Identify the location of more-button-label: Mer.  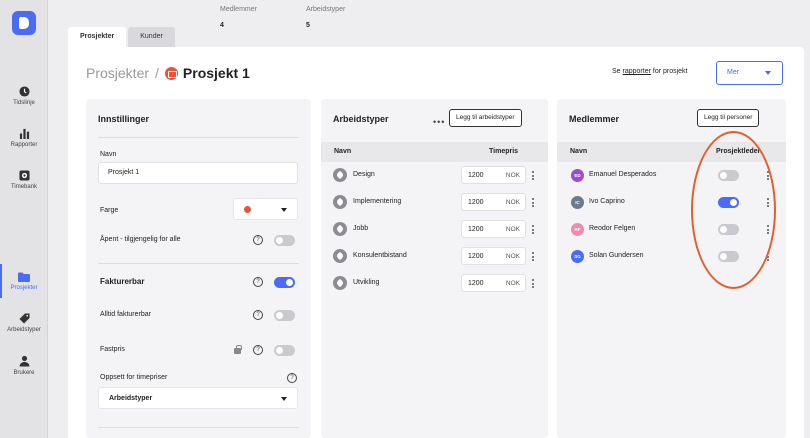
(733, 72).